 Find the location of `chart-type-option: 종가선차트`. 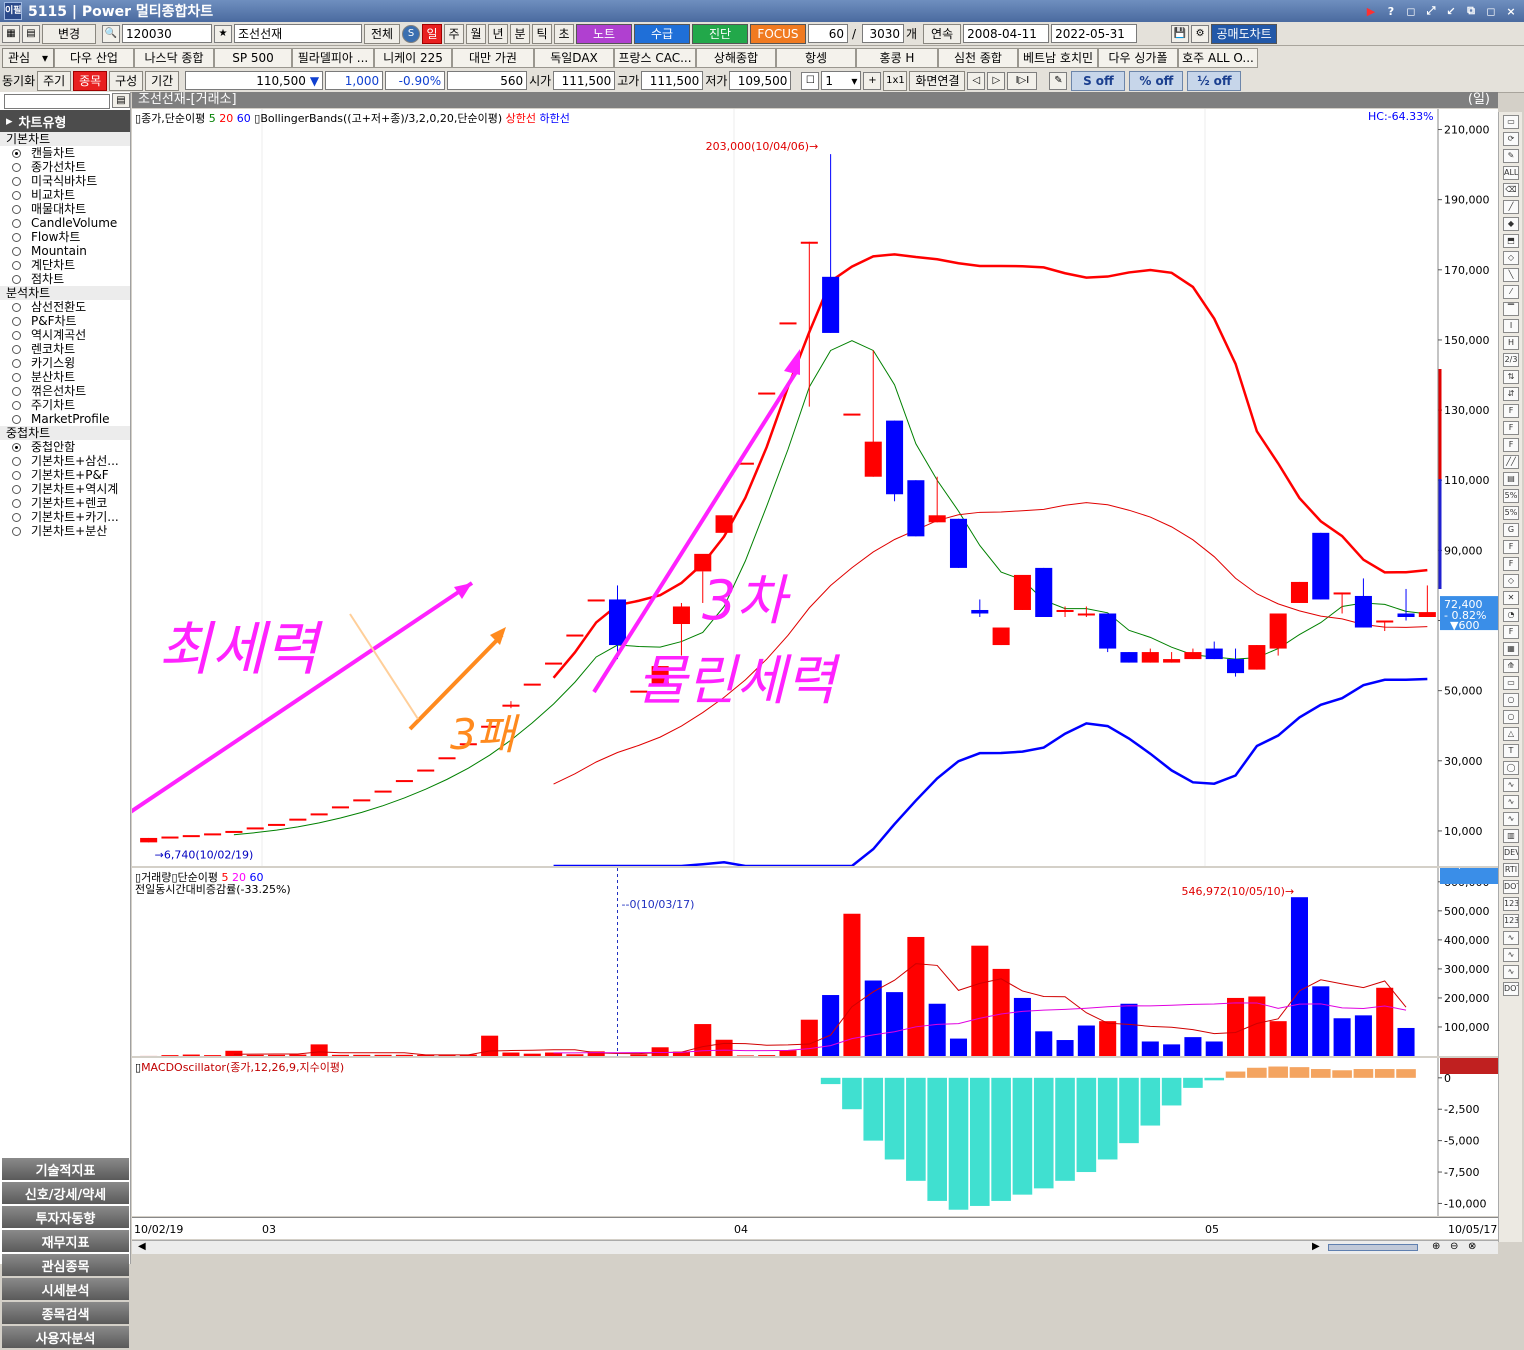

chart-type-option: 종가선차트 is located at coordinates (65, 167).